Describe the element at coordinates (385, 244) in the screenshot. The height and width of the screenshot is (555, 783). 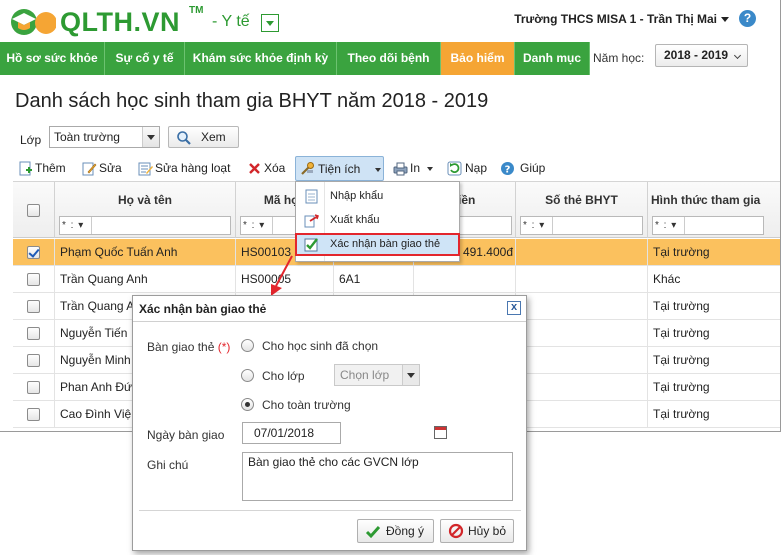
I see `menu-item-confirm-handover-label: Xác nhận bàn giao thẻ` at that location.